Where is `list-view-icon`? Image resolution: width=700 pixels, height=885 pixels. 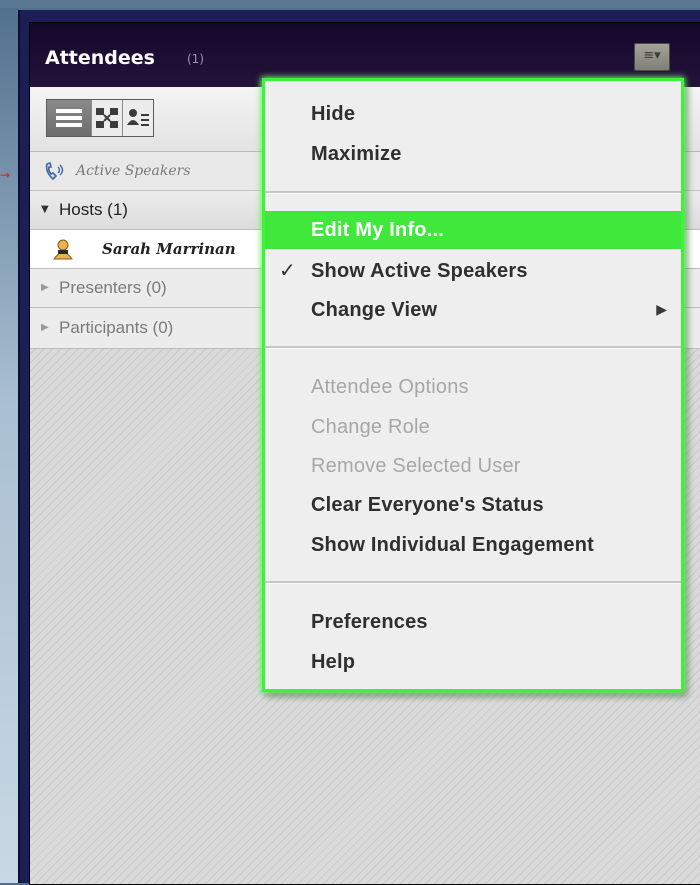
list-view-icon is located at coordinates (69, 118).